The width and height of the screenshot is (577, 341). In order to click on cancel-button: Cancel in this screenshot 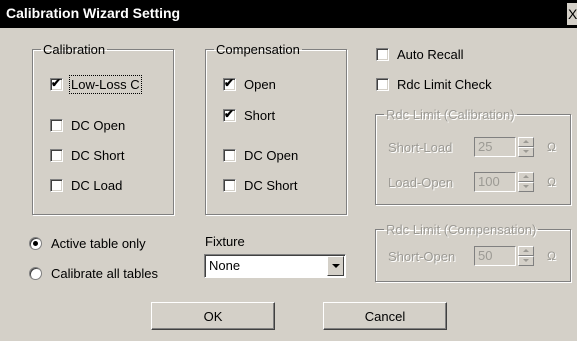, I will do `click(385, 316)`.